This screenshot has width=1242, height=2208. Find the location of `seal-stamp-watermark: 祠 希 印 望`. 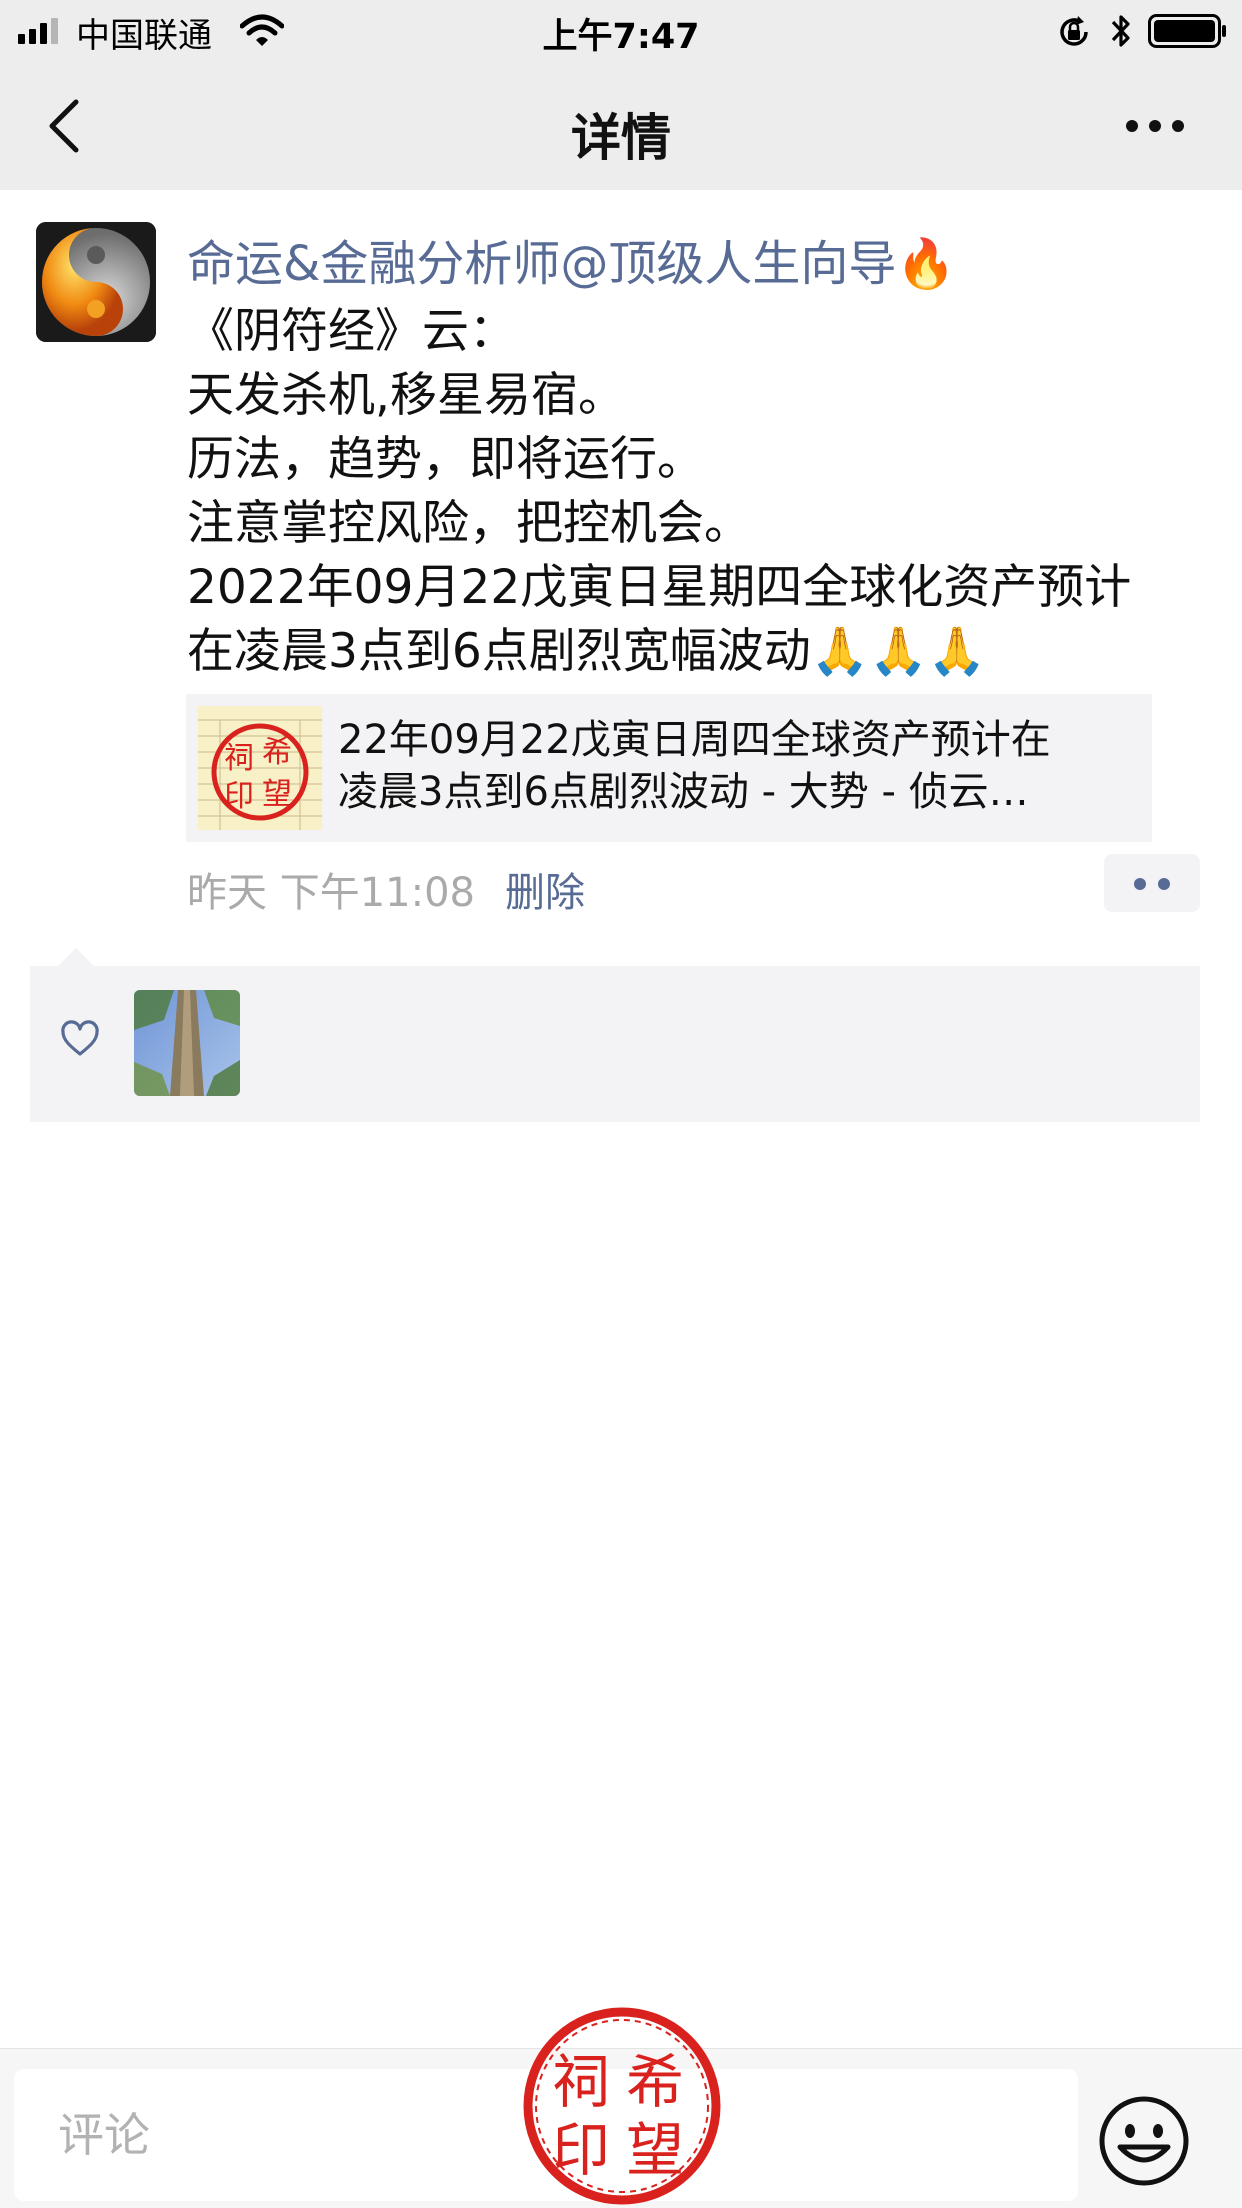

seal-stamp-watermark: 祠 希 印 望 is located at coordinates (622, 2106).